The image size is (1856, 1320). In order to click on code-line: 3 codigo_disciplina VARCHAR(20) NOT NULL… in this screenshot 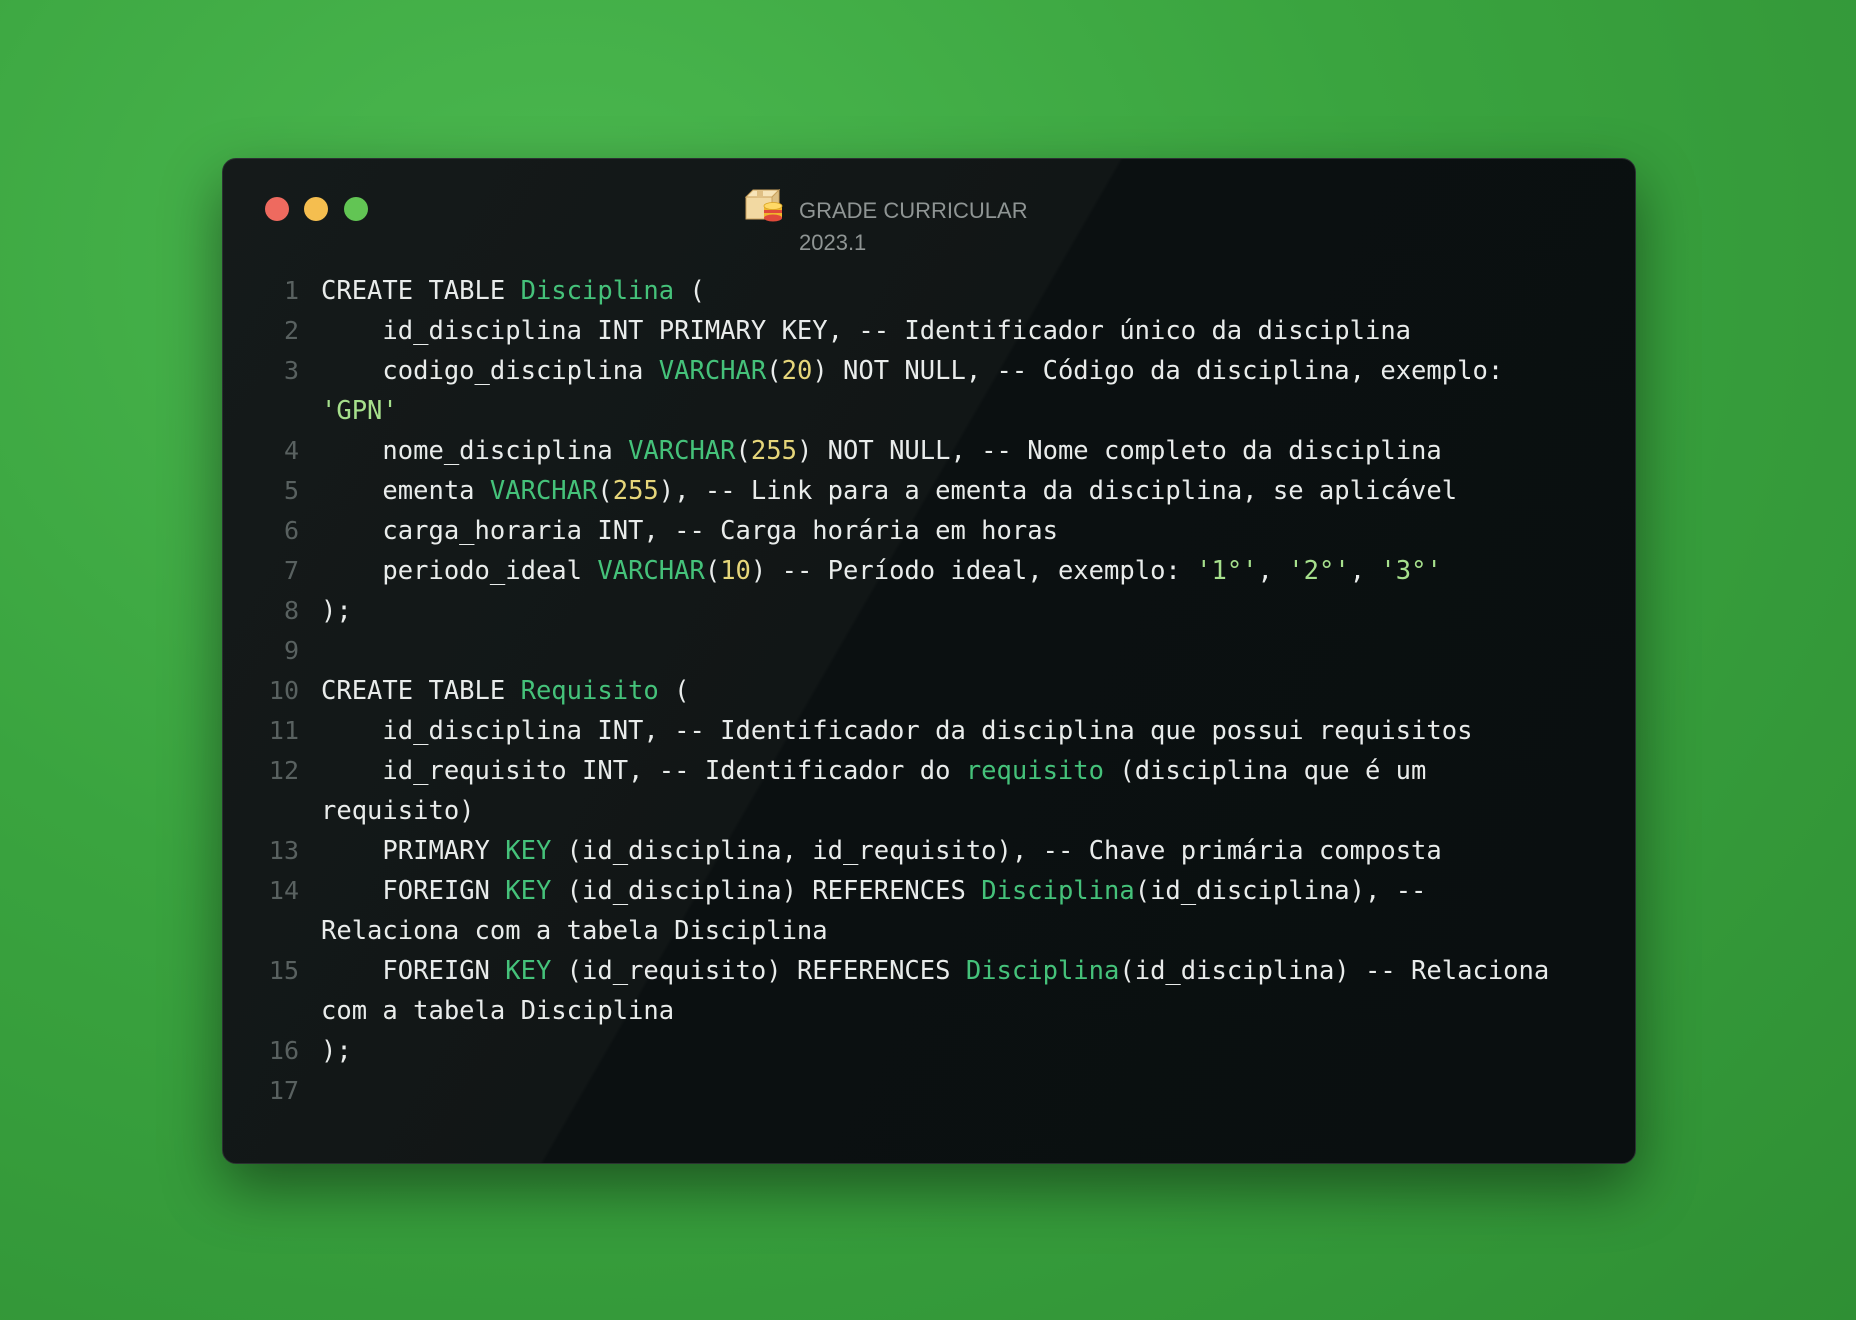, I will do `click(929, 391)`.